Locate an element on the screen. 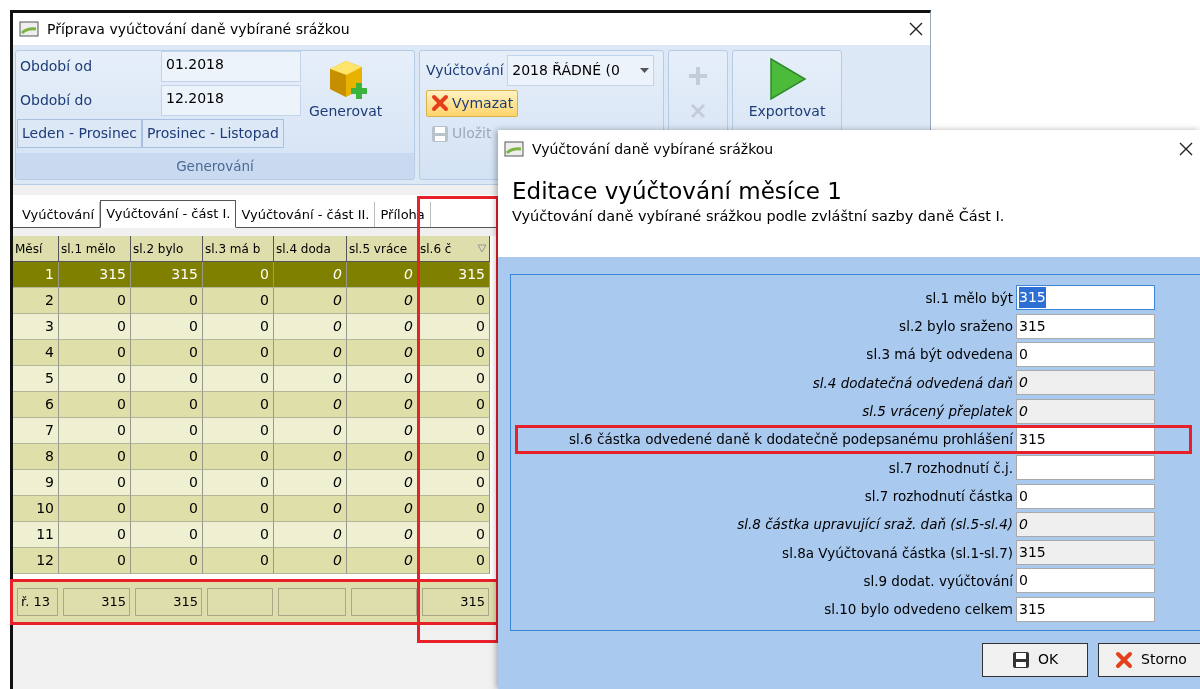 The image size is (1200, 689). table-cell: 5 is located at coordinates (36, 379).